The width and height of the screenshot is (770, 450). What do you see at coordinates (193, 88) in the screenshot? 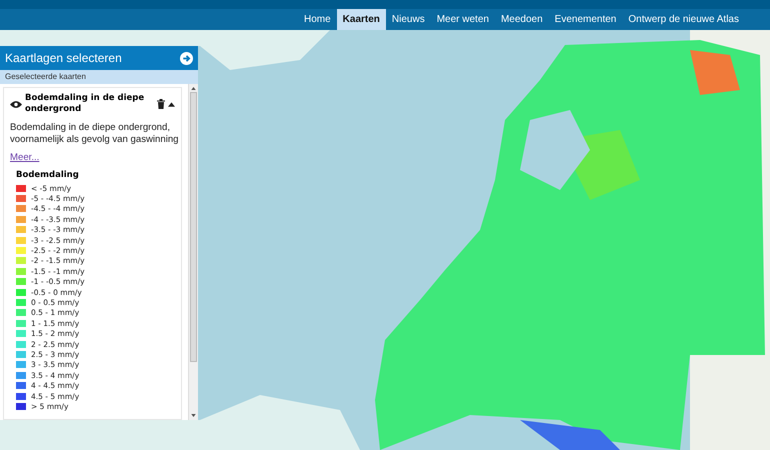
I see `scroll-up-icon` at bounding box center [193, 88].